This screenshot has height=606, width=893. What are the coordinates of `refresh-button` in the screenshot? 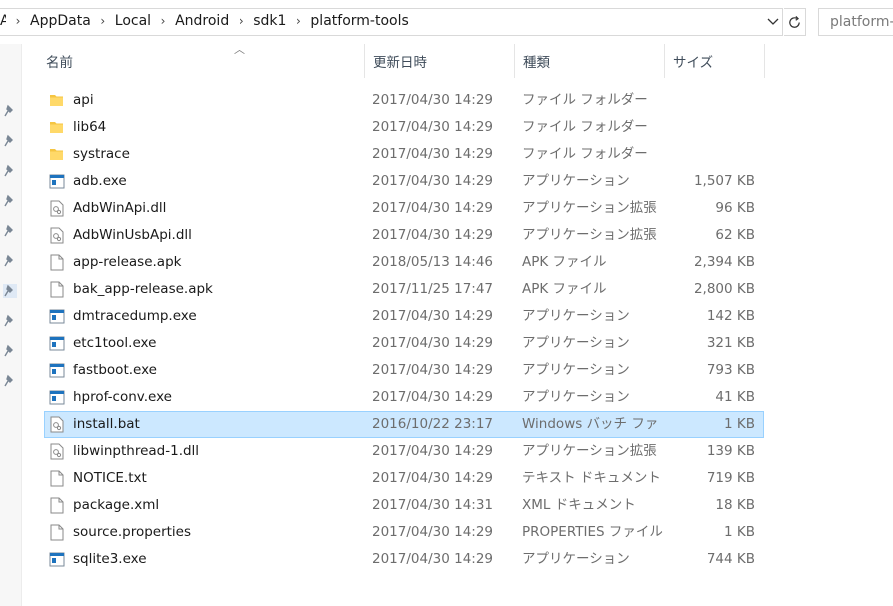 It's located at (795, 22).